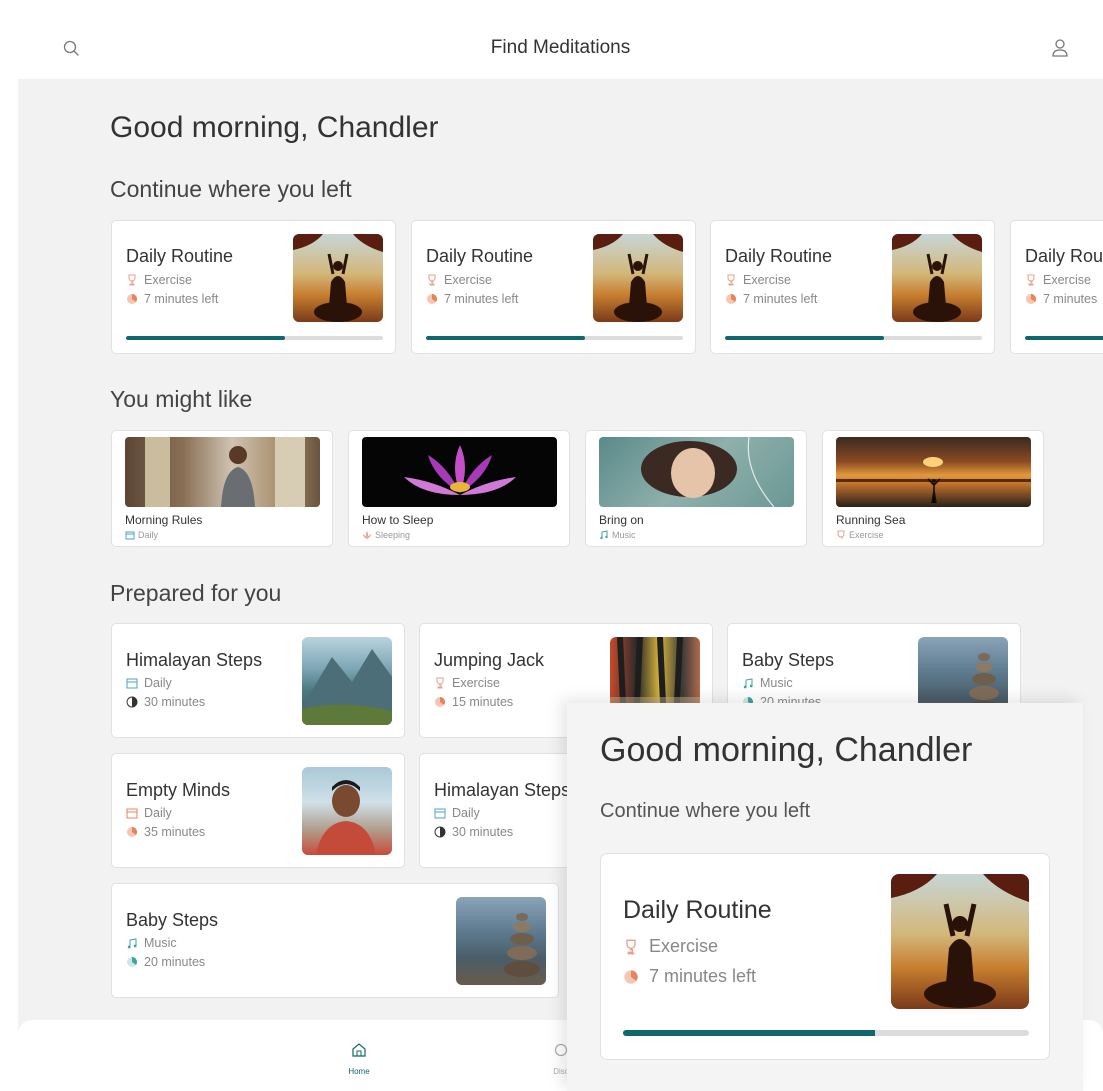 The width and height of the screenshot is (1103, 1091). Describe the element at coordinates (1060, 48) in the screenshot. I see `user-icon` at that location.